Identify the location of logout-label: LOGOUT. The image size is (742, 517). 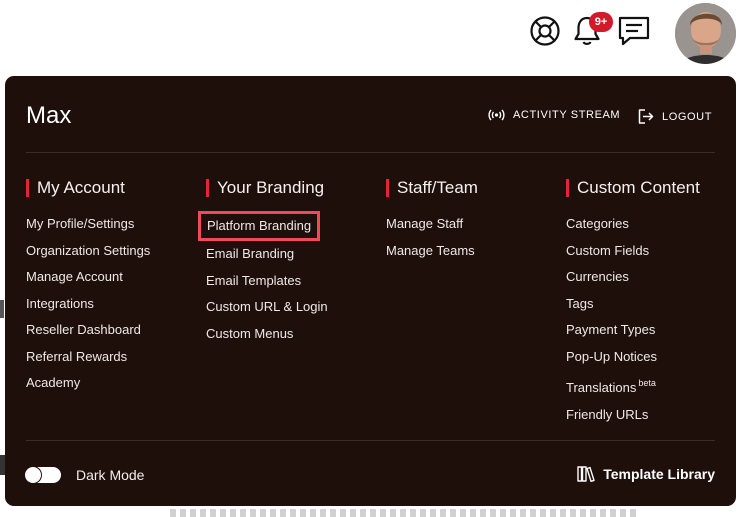
(687, 116).